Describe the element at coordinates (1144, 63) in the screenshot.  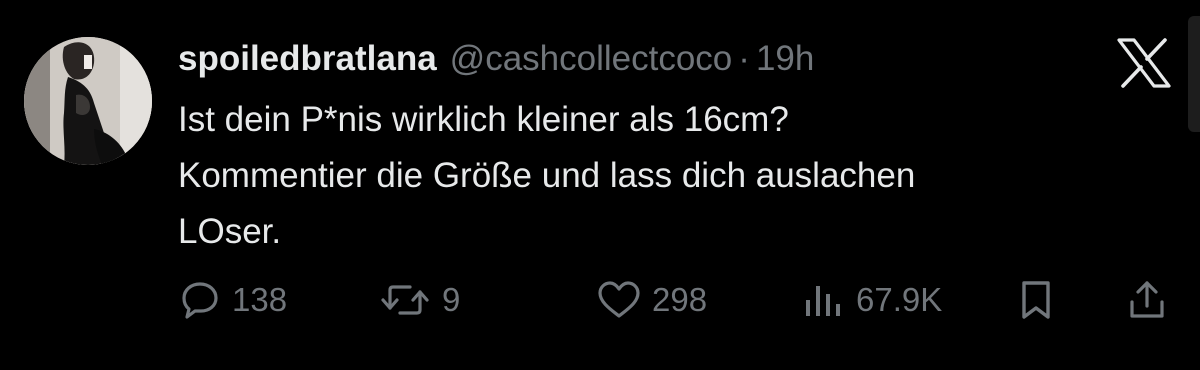
I see `x-logo-icon` at that location.